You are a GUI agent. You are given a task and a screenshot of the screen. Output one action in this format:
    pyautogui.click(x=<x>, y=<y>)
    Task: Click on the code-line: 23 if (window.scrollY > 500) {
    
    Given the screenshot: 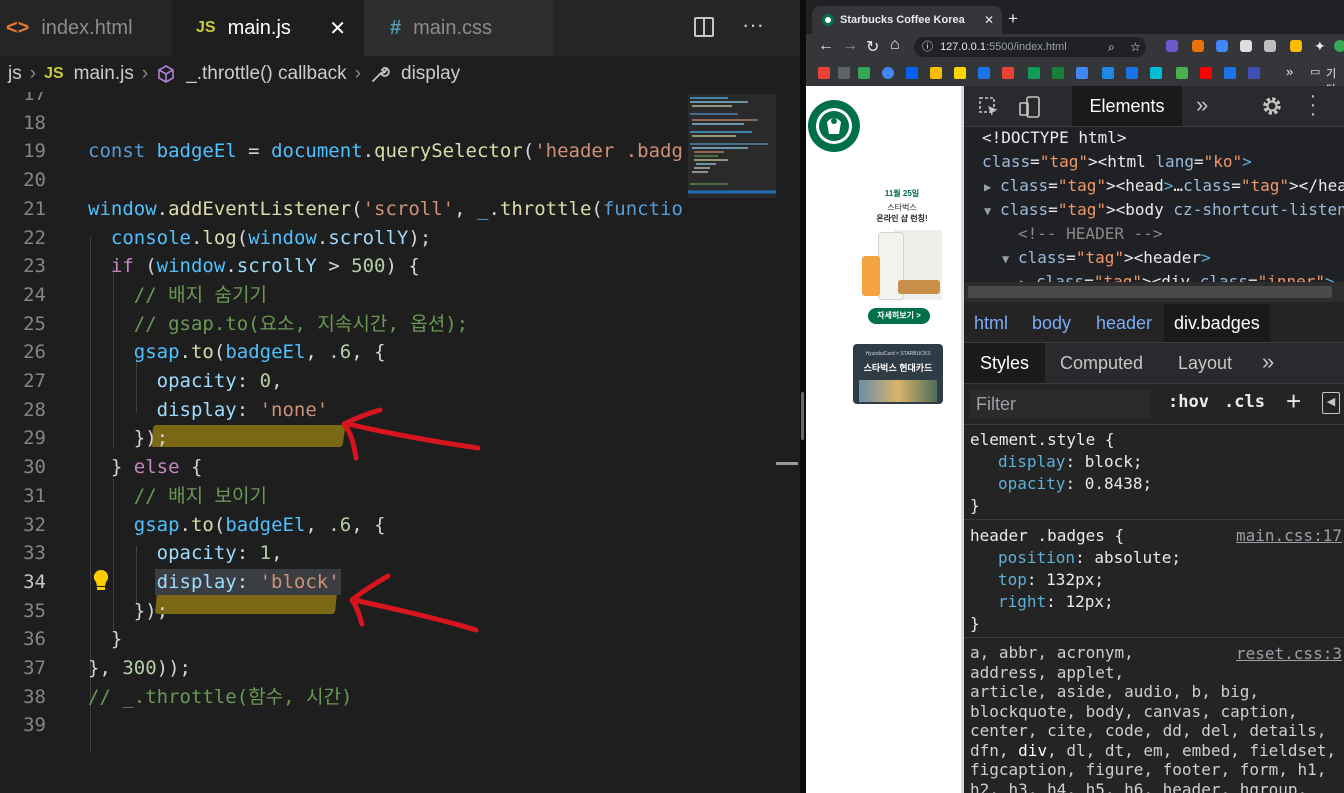 What is the action you would take?
    pyautogui.click(x=342, y=266)
    